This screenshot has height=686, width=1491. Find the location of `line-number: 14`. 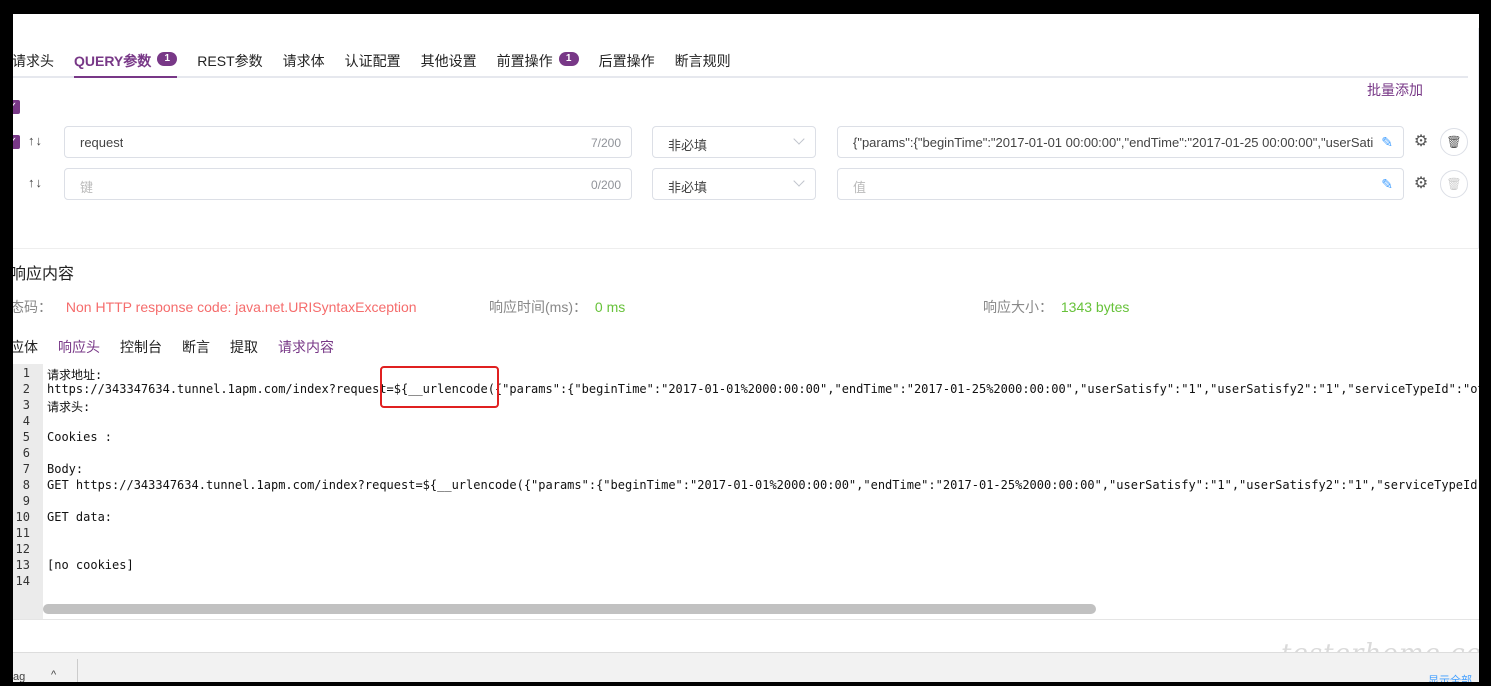

line-number: 14 is located at coordinates (22, 581).